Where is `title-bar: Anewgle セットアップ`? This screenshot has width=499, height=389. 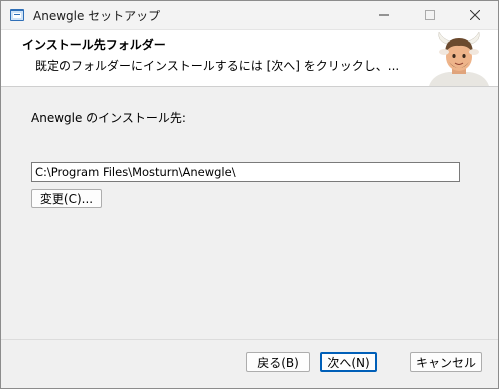 title-bar: Anewgle セットアップ is located at coordinates (249, 15).